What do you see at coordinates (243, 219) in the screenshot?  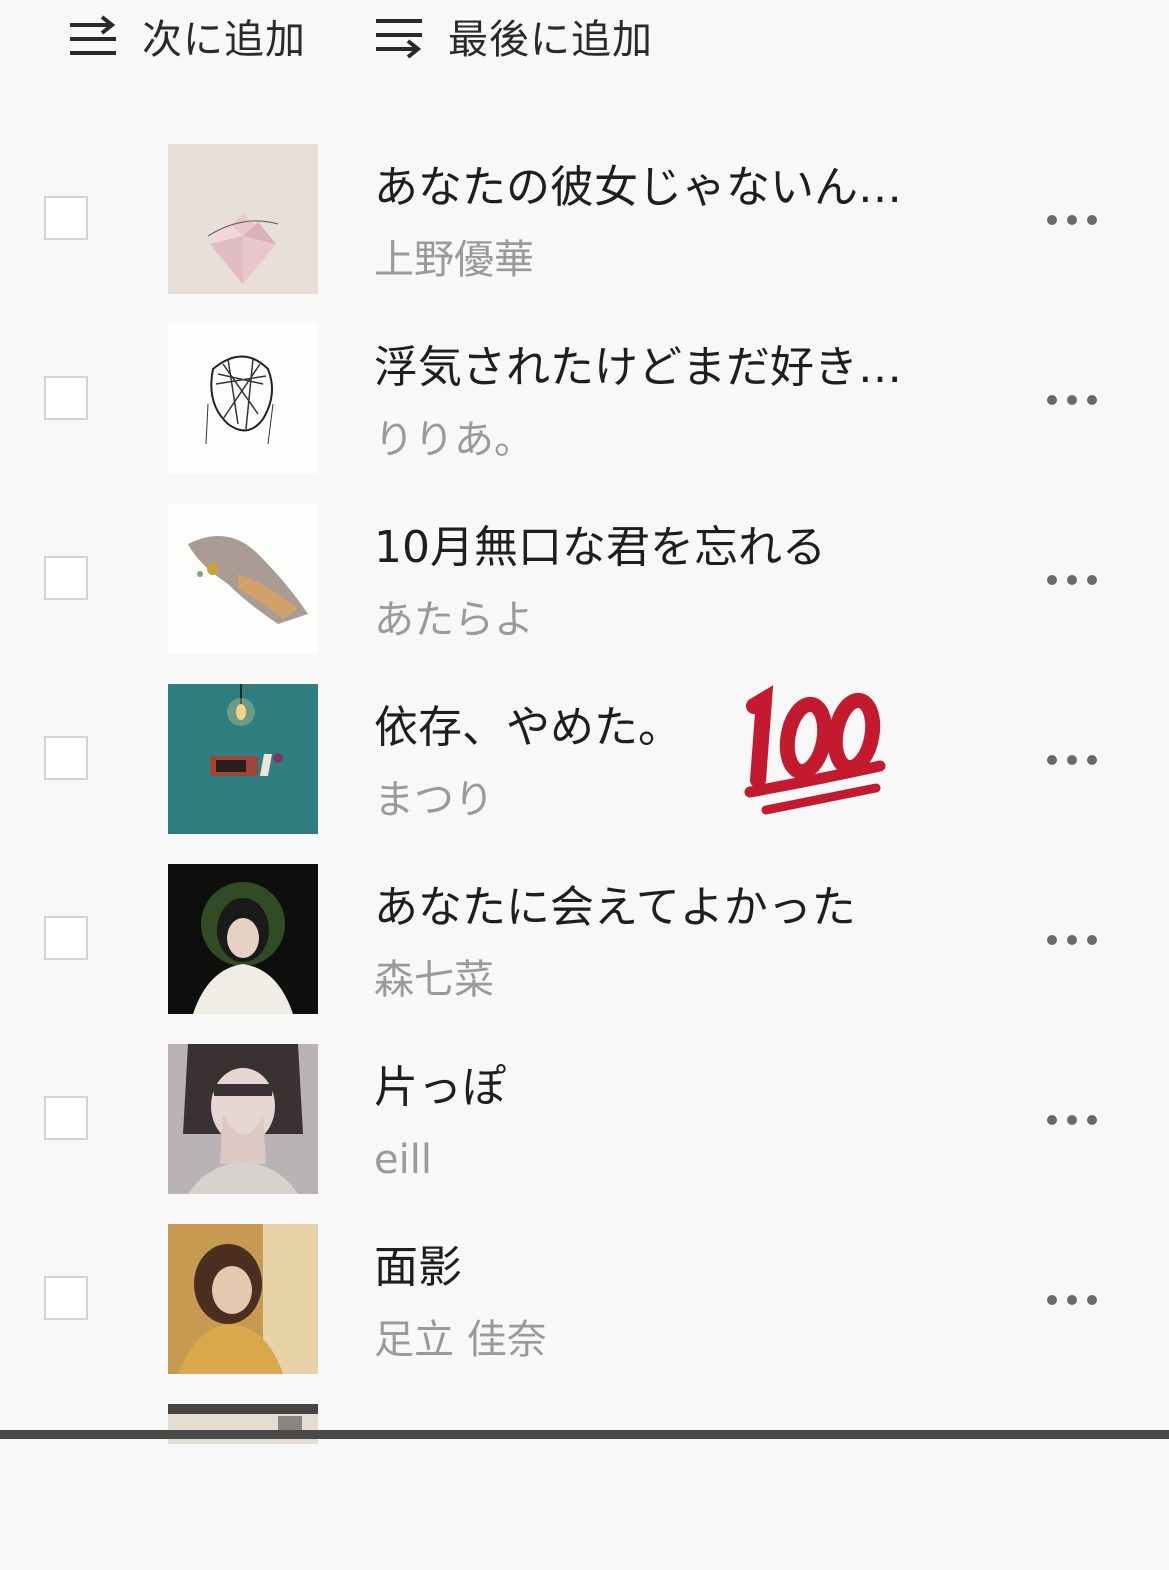 I see `origami-heart-artwork` at bounding box center [243, 219].